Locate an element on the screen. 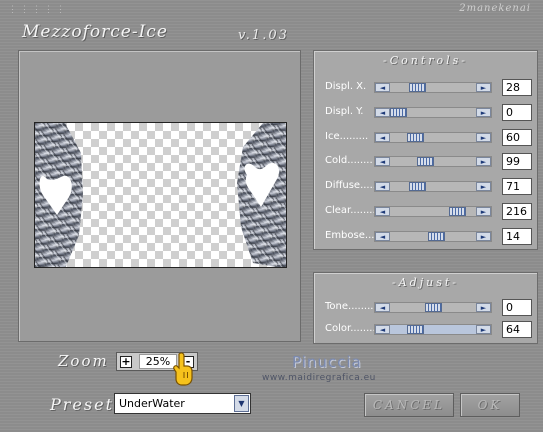 This screenshot has height=432, width=543. slider-row: Diffuse..... ◄ ► 71 is located at coordinates (425, 187).